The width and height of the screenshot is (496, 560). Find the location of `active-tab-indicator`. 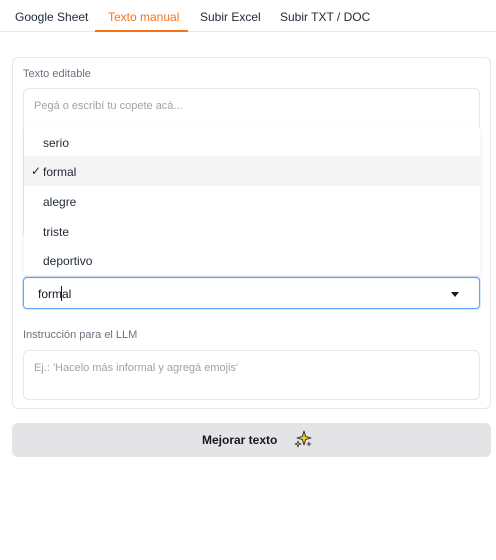

active-tab-indicator is located at coordinates (141, 31).